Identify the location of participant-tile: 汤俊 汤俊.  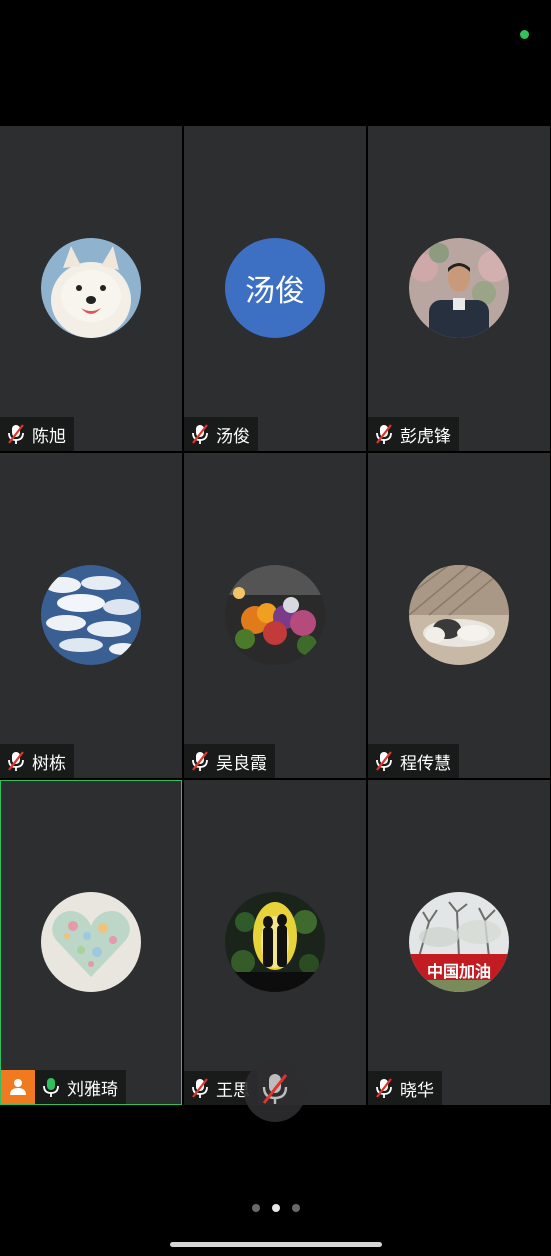
(275, 288).